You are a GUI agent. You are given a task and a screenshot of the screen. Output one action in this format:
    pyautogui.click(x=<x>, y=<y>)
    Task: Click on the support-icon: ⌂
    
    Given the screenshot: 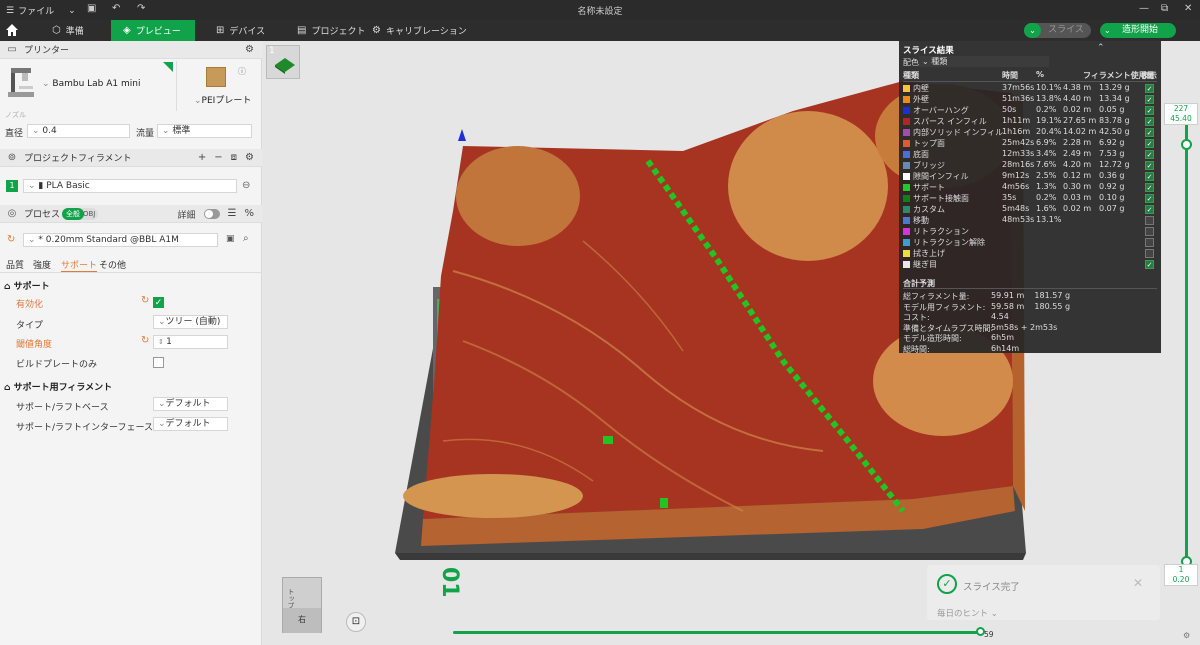 What is the action you would take?
    pyautogui.click(x=7, y=388)
    